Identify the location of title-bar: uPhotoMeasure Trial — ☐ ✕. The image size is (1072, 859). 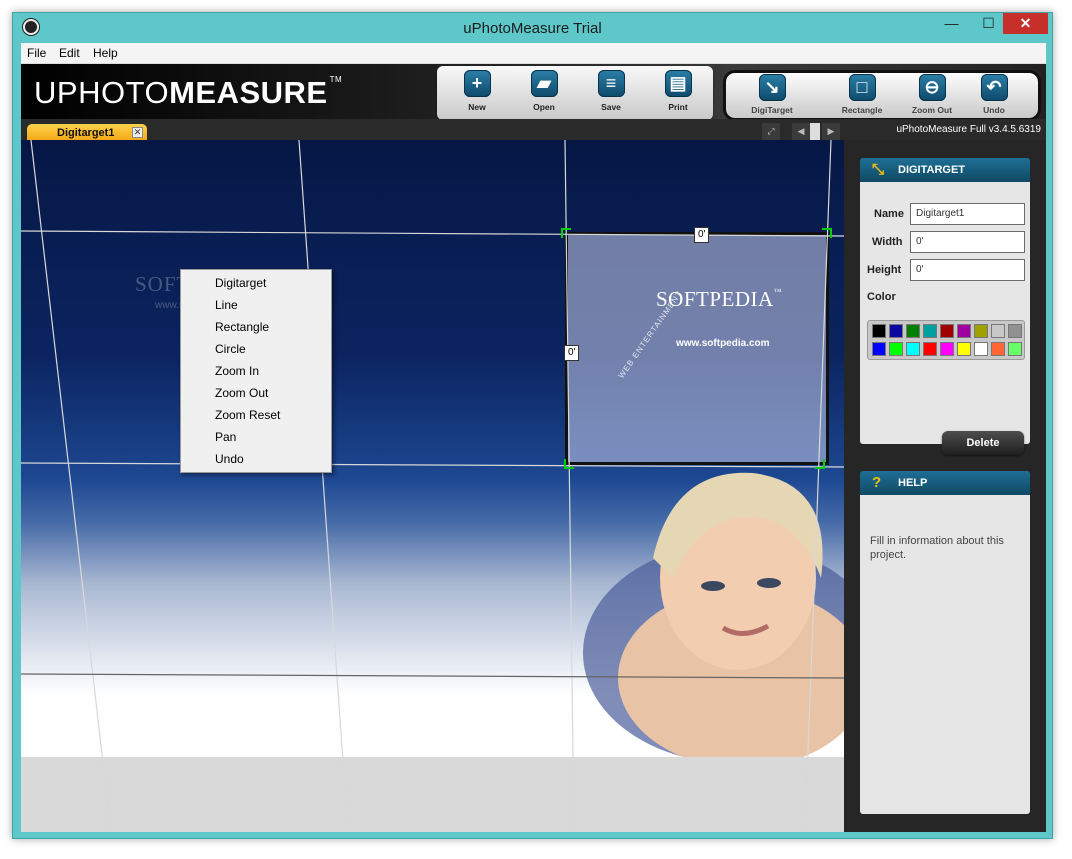
(532, 28).